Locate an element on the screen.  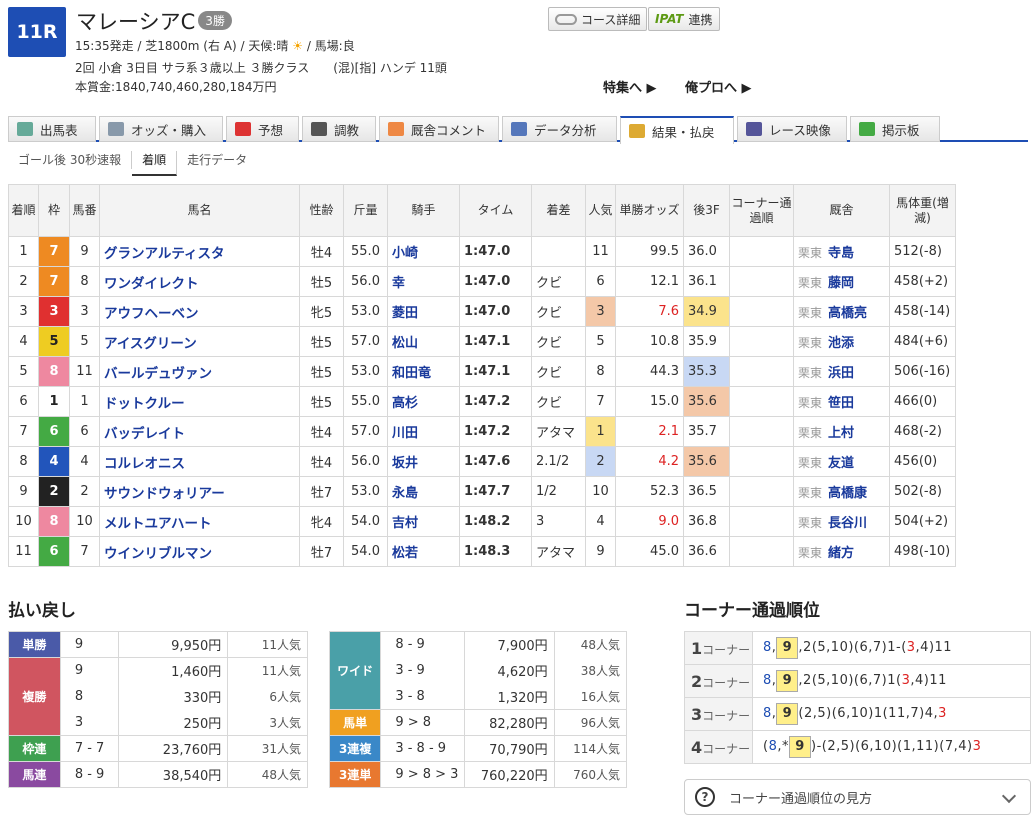
subtab-running-data: 走行データ is located at coordinates (217, 160).